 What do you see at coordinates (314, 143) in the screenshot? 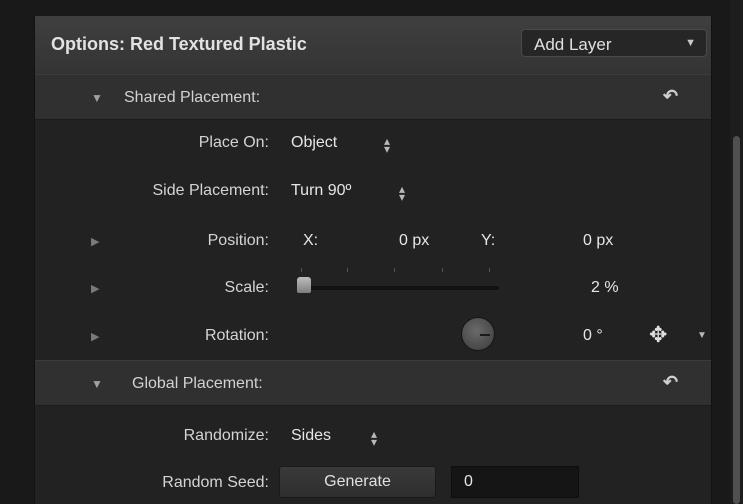
I see `place-on-value: Object` at bounding box center [314, 143].